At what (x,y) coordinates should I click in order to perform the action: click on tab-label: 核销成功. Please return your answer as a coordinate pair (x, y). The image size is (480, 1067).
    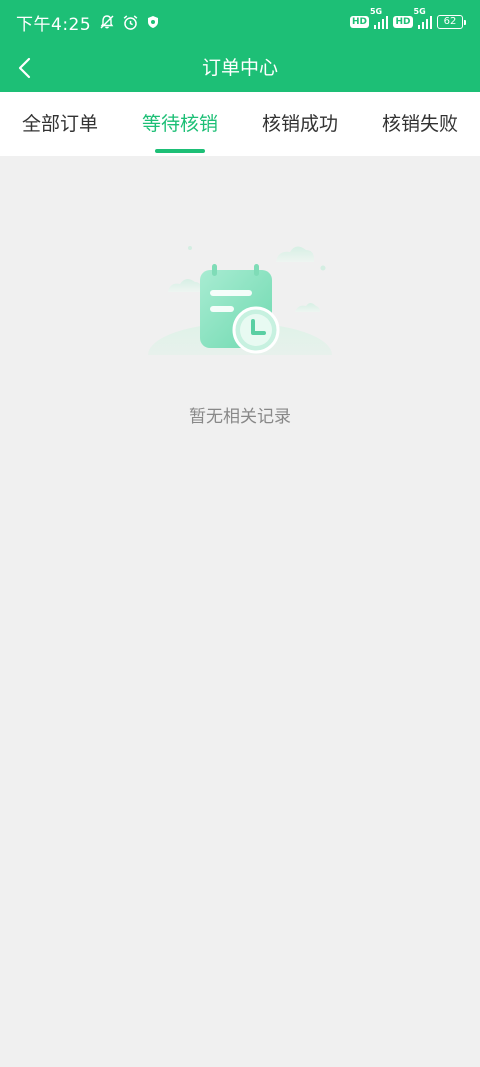
    Looking at the image, I should click on (299, 124).